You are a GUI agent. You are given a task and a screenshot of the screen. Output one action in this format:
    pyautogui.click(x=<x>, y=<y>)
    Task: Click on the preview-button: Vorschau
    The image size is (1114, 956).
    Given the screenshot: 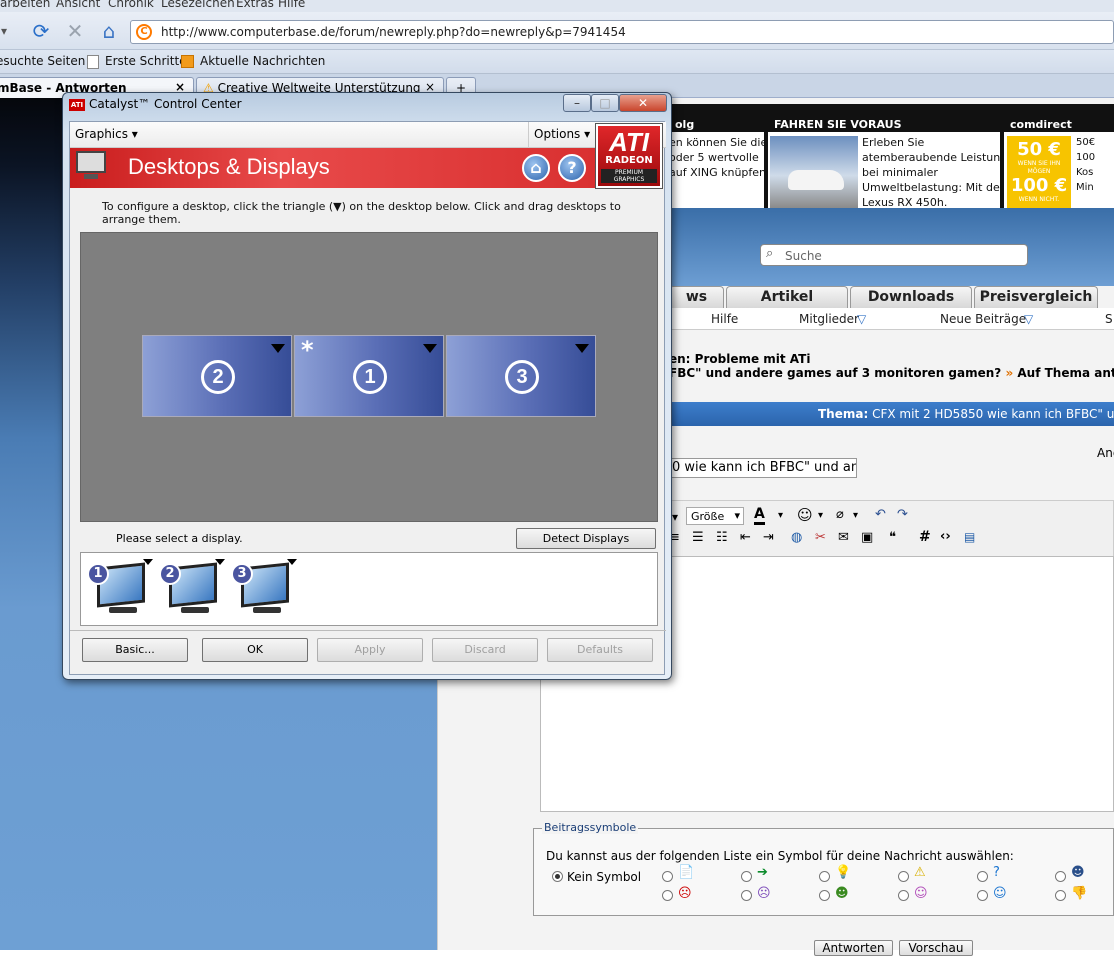 What is the action you would take?
    pyautogui.click(x=936, y=948)
    